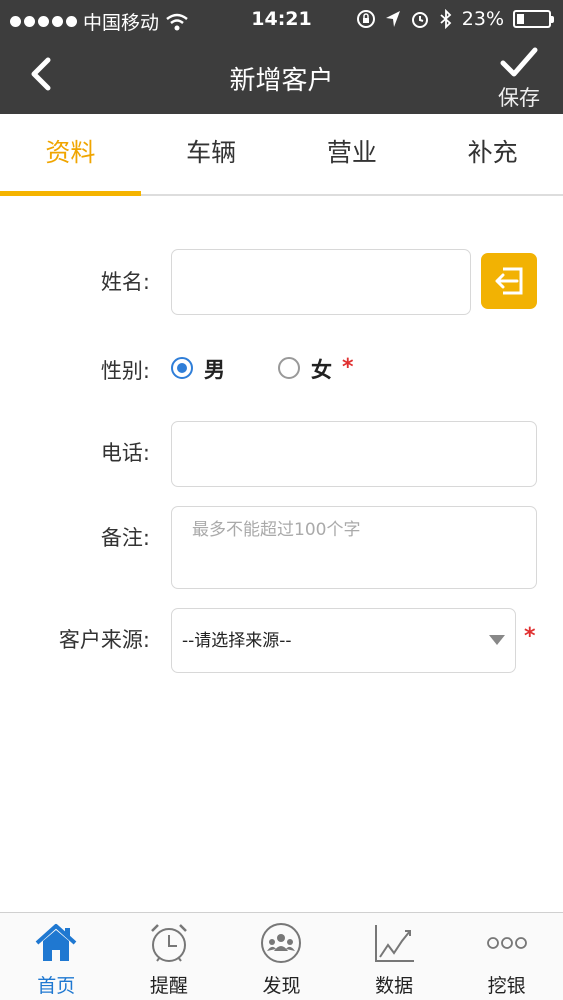 Image resolution: width=563 pixels, height=1000 pixels. I want to click on battery-percent: 23%, so click(482, 19).